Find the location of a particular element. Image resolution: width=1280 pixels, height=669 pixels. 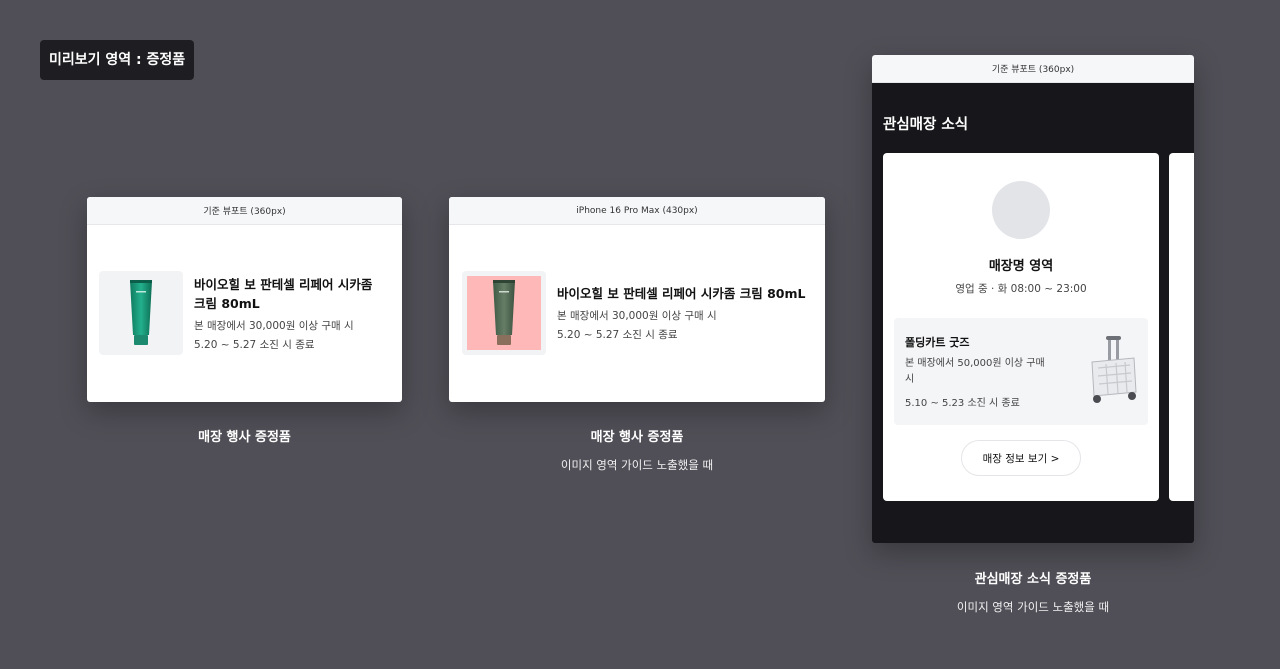

viewport-label: iPhone 16 Pro Max (430px) is located at coordinates (637, 211).